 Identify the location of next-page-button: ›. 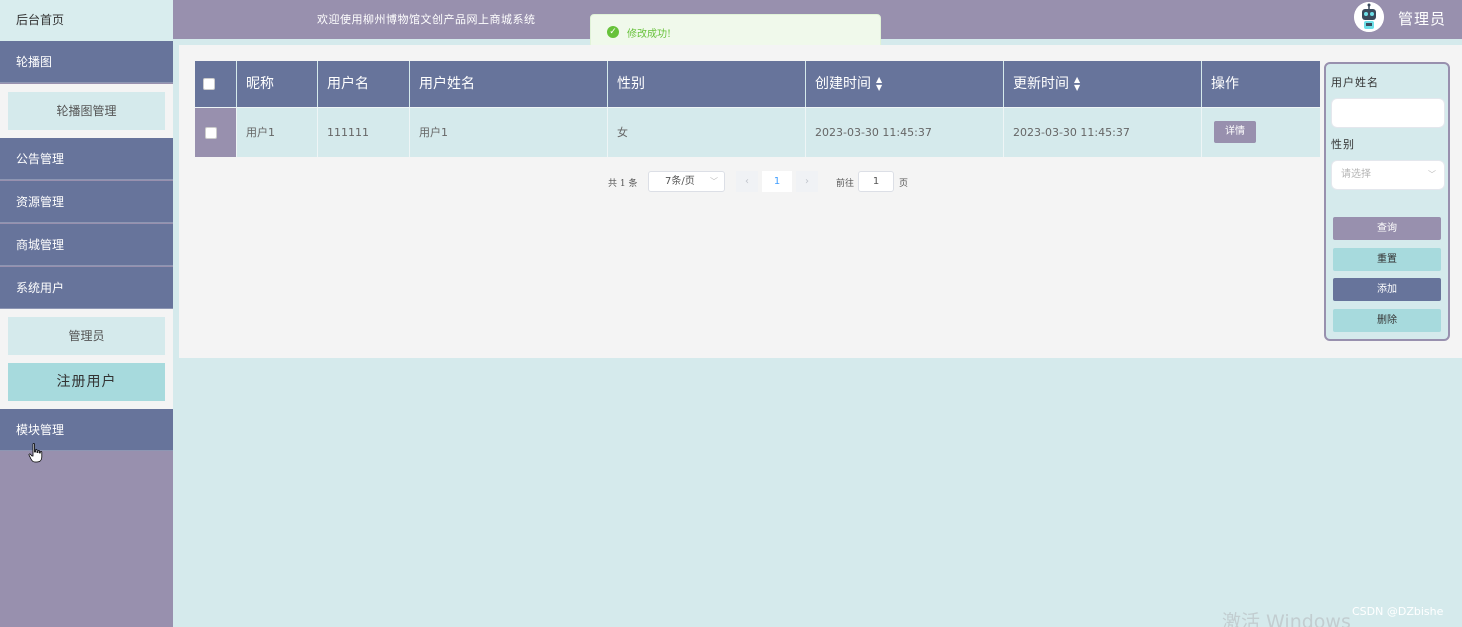
(807, 181).